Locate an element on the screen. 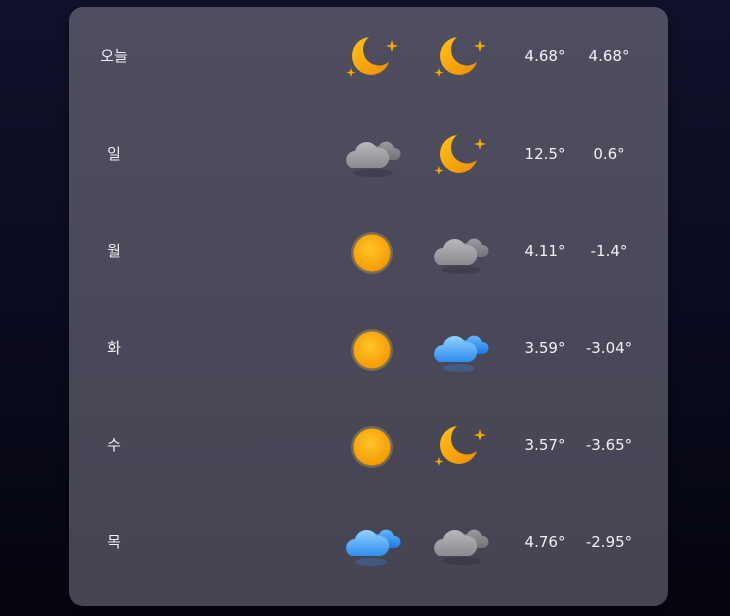  high-temp: 4.68° is located at coordinates (545, 56).